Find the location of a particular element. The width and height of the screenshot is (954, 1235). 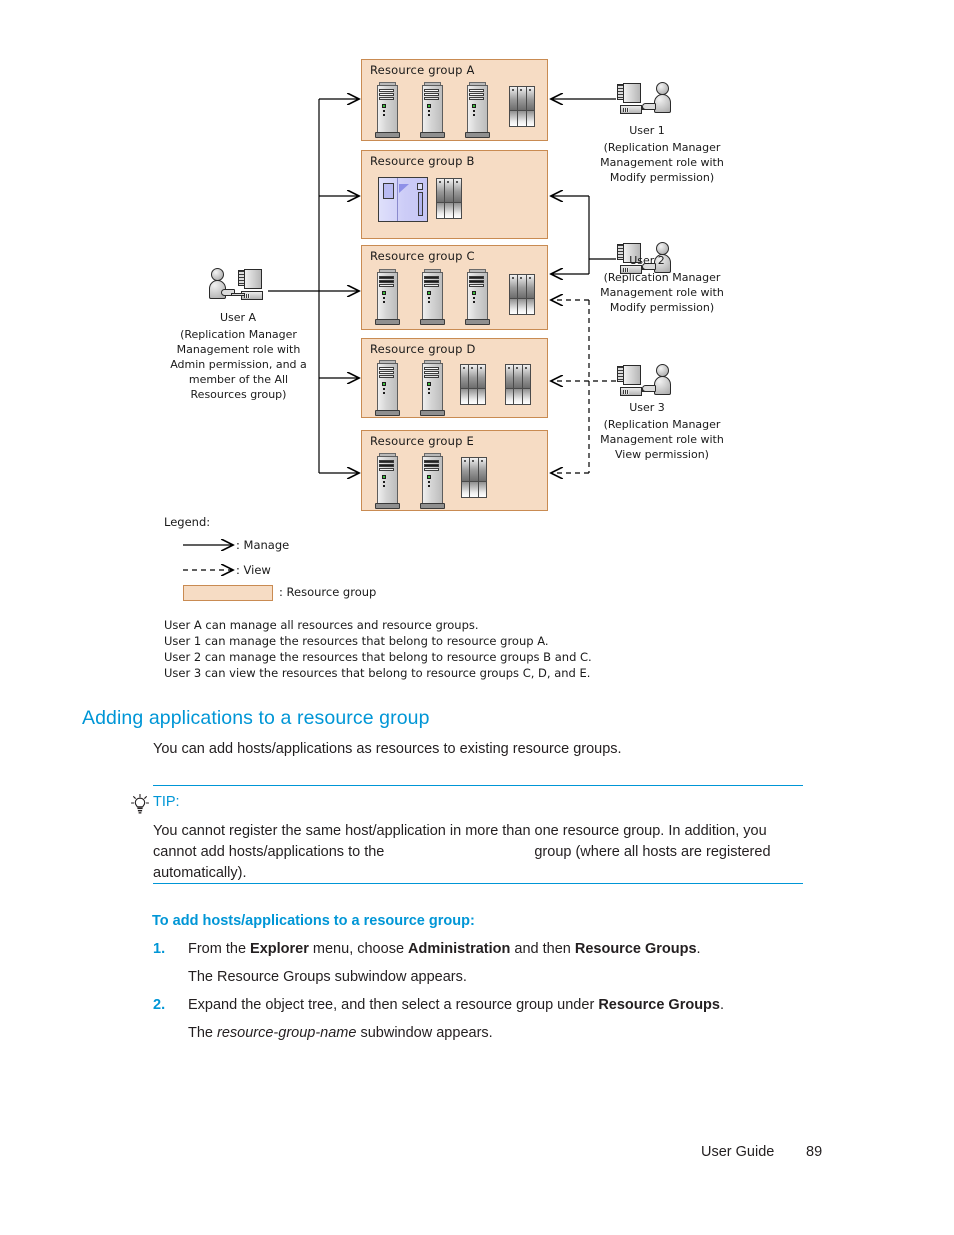

resource-group-b-box: Resource group B is located at coordinates (454, 194).